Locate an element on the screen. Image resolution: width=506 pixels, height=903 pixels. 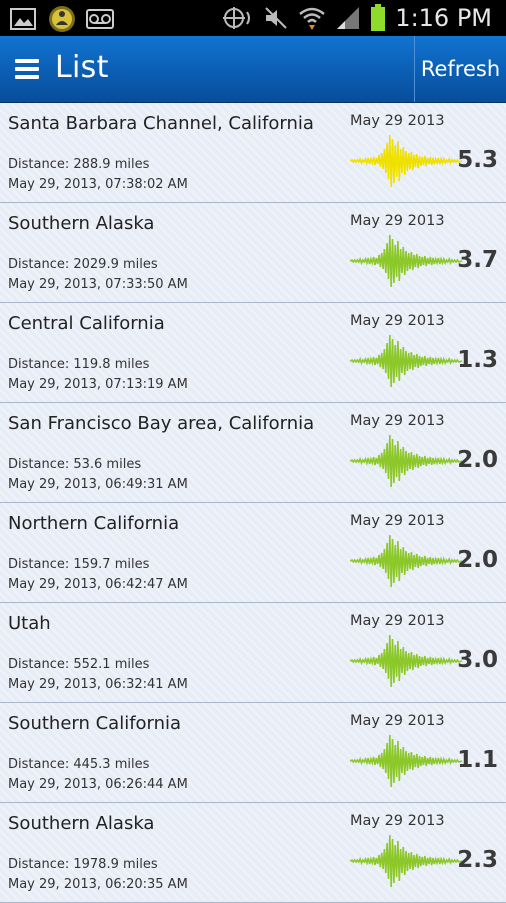
distance-label: Distance: 53.6 miles is located at coordinates (75, 464).